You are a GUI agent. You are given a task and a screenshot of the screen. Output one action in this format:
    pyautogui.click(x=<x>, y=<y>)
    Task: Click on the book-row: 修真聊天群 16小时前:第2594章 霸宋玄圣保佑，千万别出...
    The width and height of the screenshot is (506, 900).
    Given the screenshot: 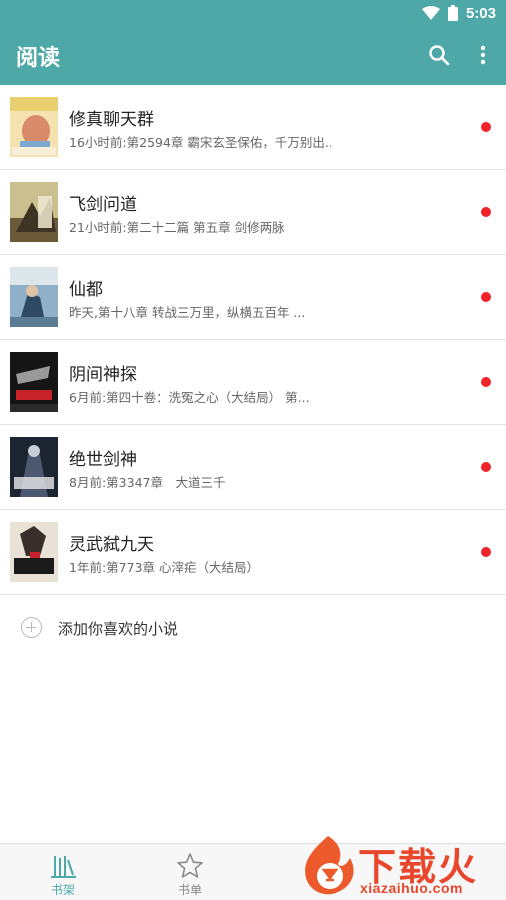 What is the action you would take?
    pyautogui.click(x=253, y=127)
    